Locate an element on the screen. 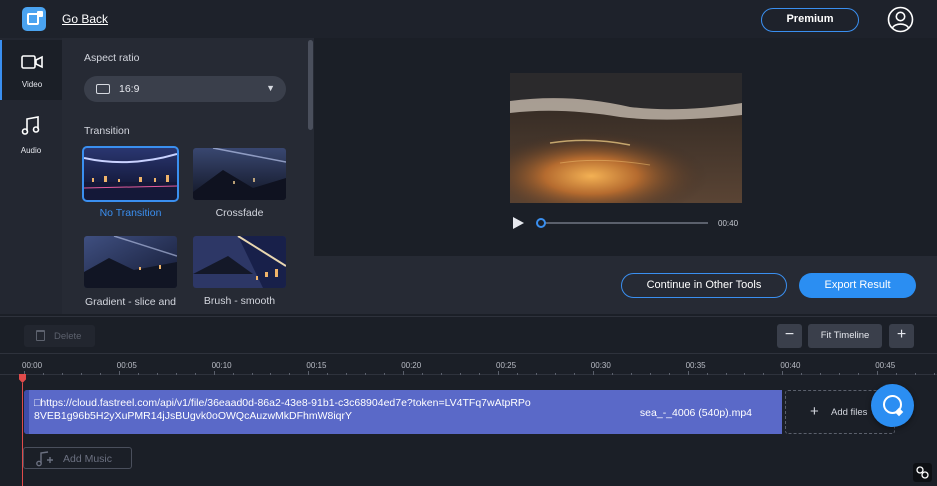  nav-item-video: Video is located at coordinates (31, 70).